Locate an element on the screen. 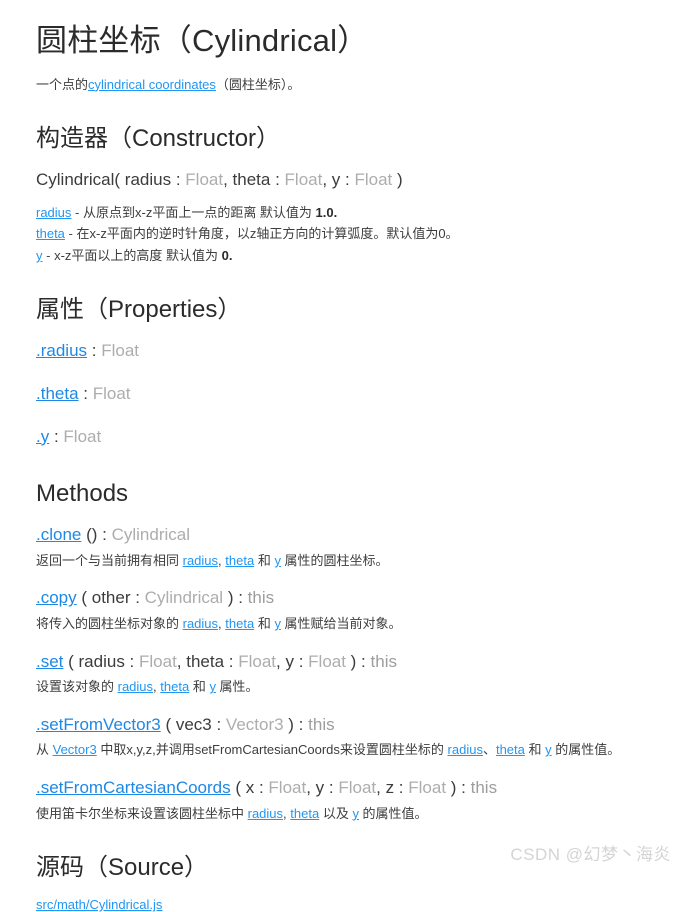 The image size is (697, 912). method-description-text: 从 is located at coordinates (44, 750).